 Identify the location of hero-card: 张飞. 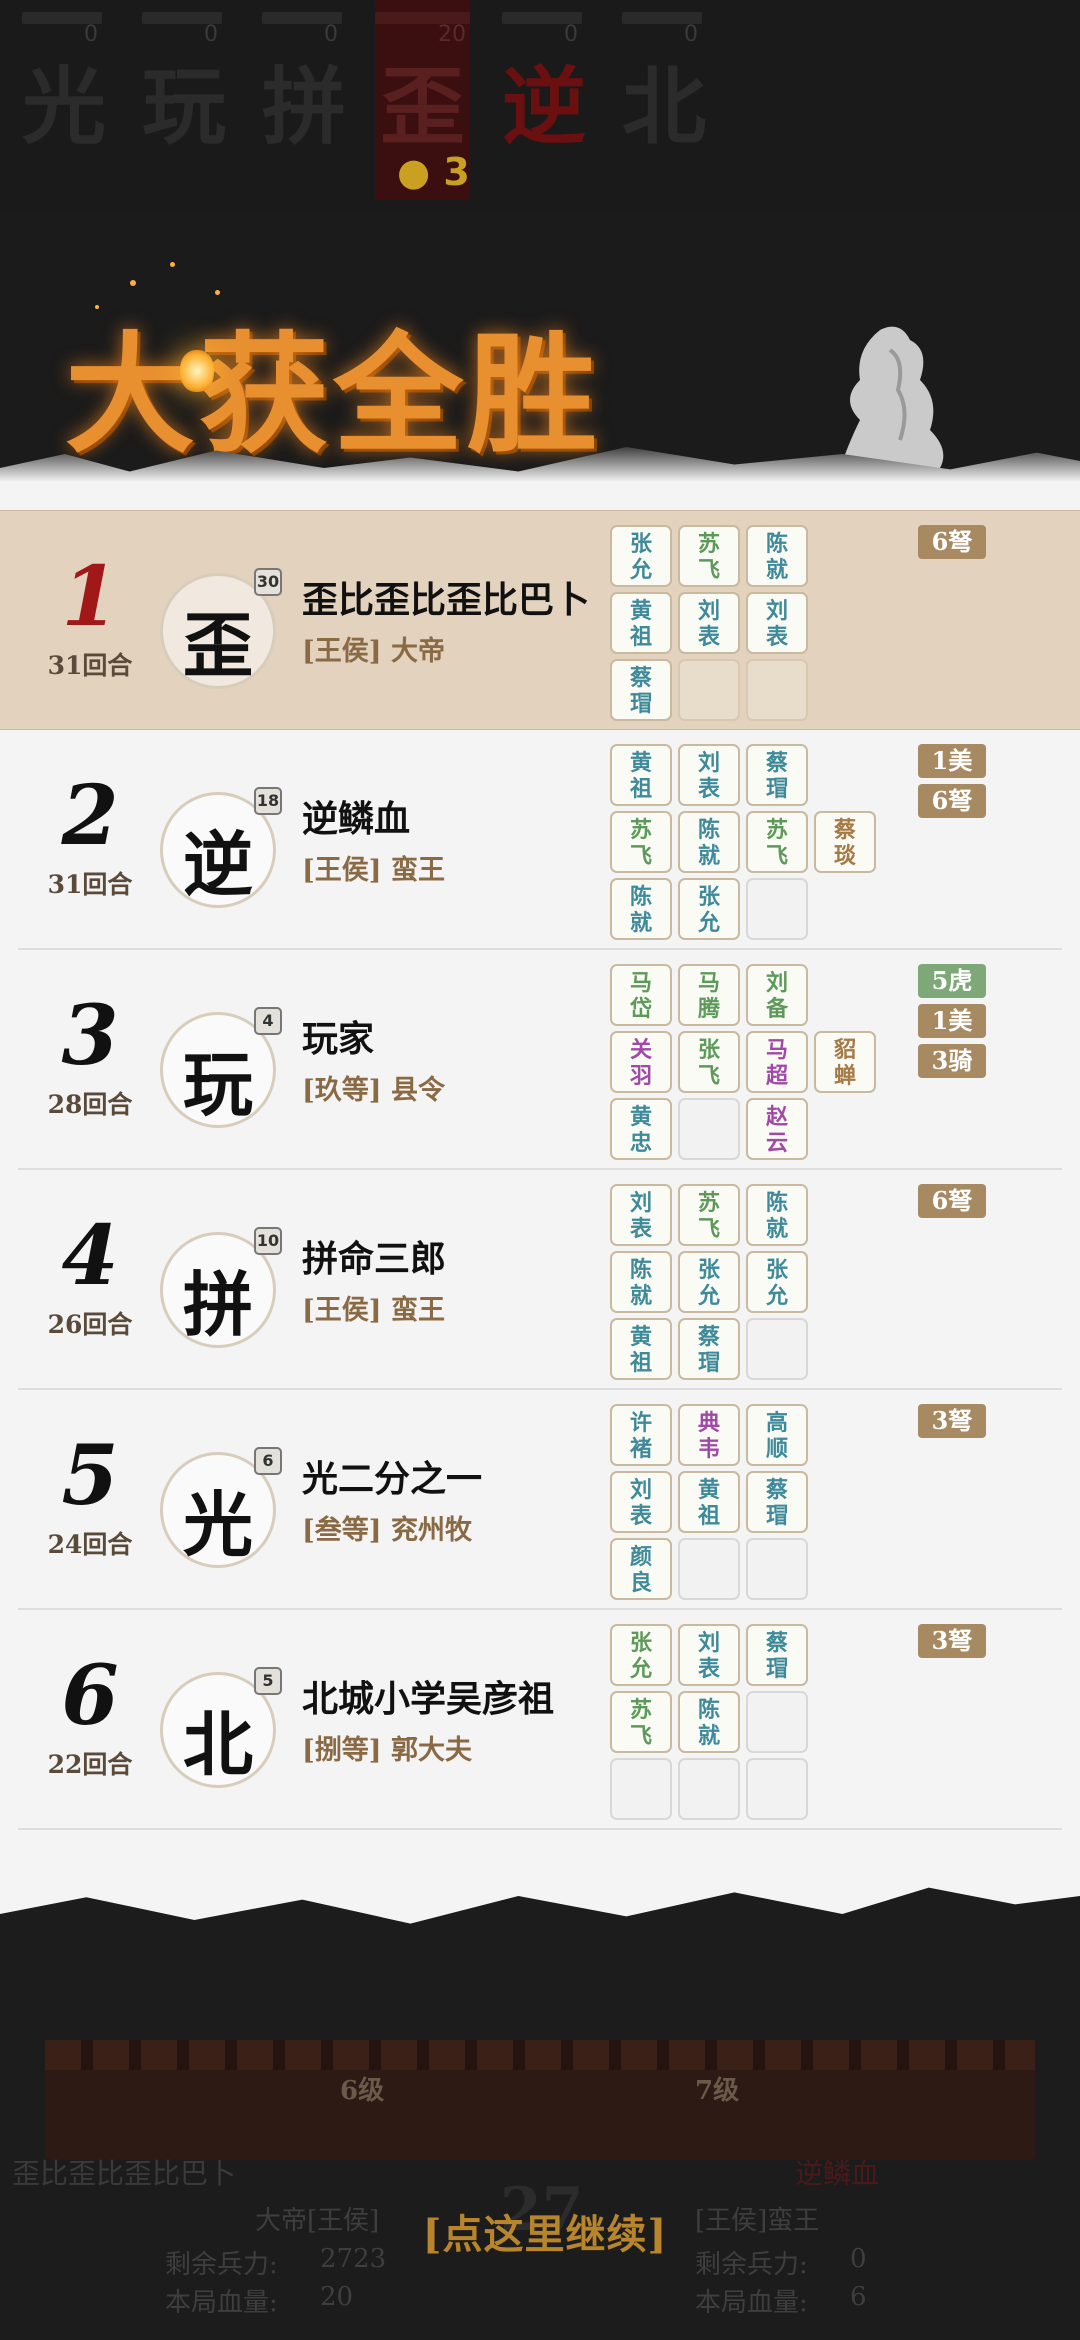
(709, 1062).